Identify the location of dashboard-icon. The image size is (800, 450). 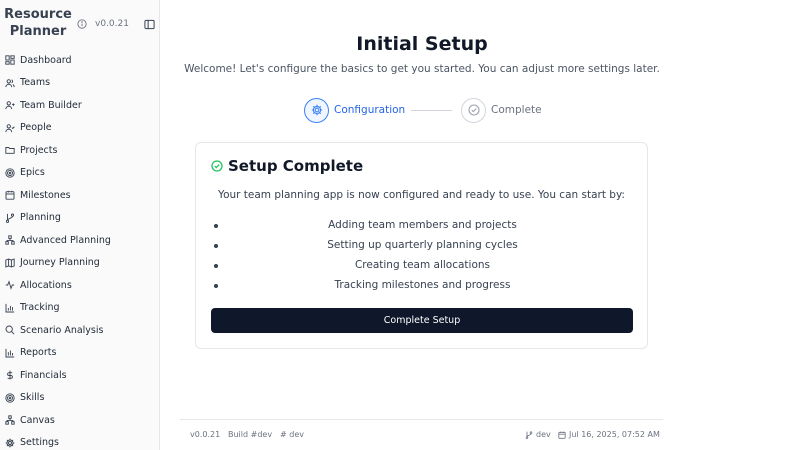
(10, 60).